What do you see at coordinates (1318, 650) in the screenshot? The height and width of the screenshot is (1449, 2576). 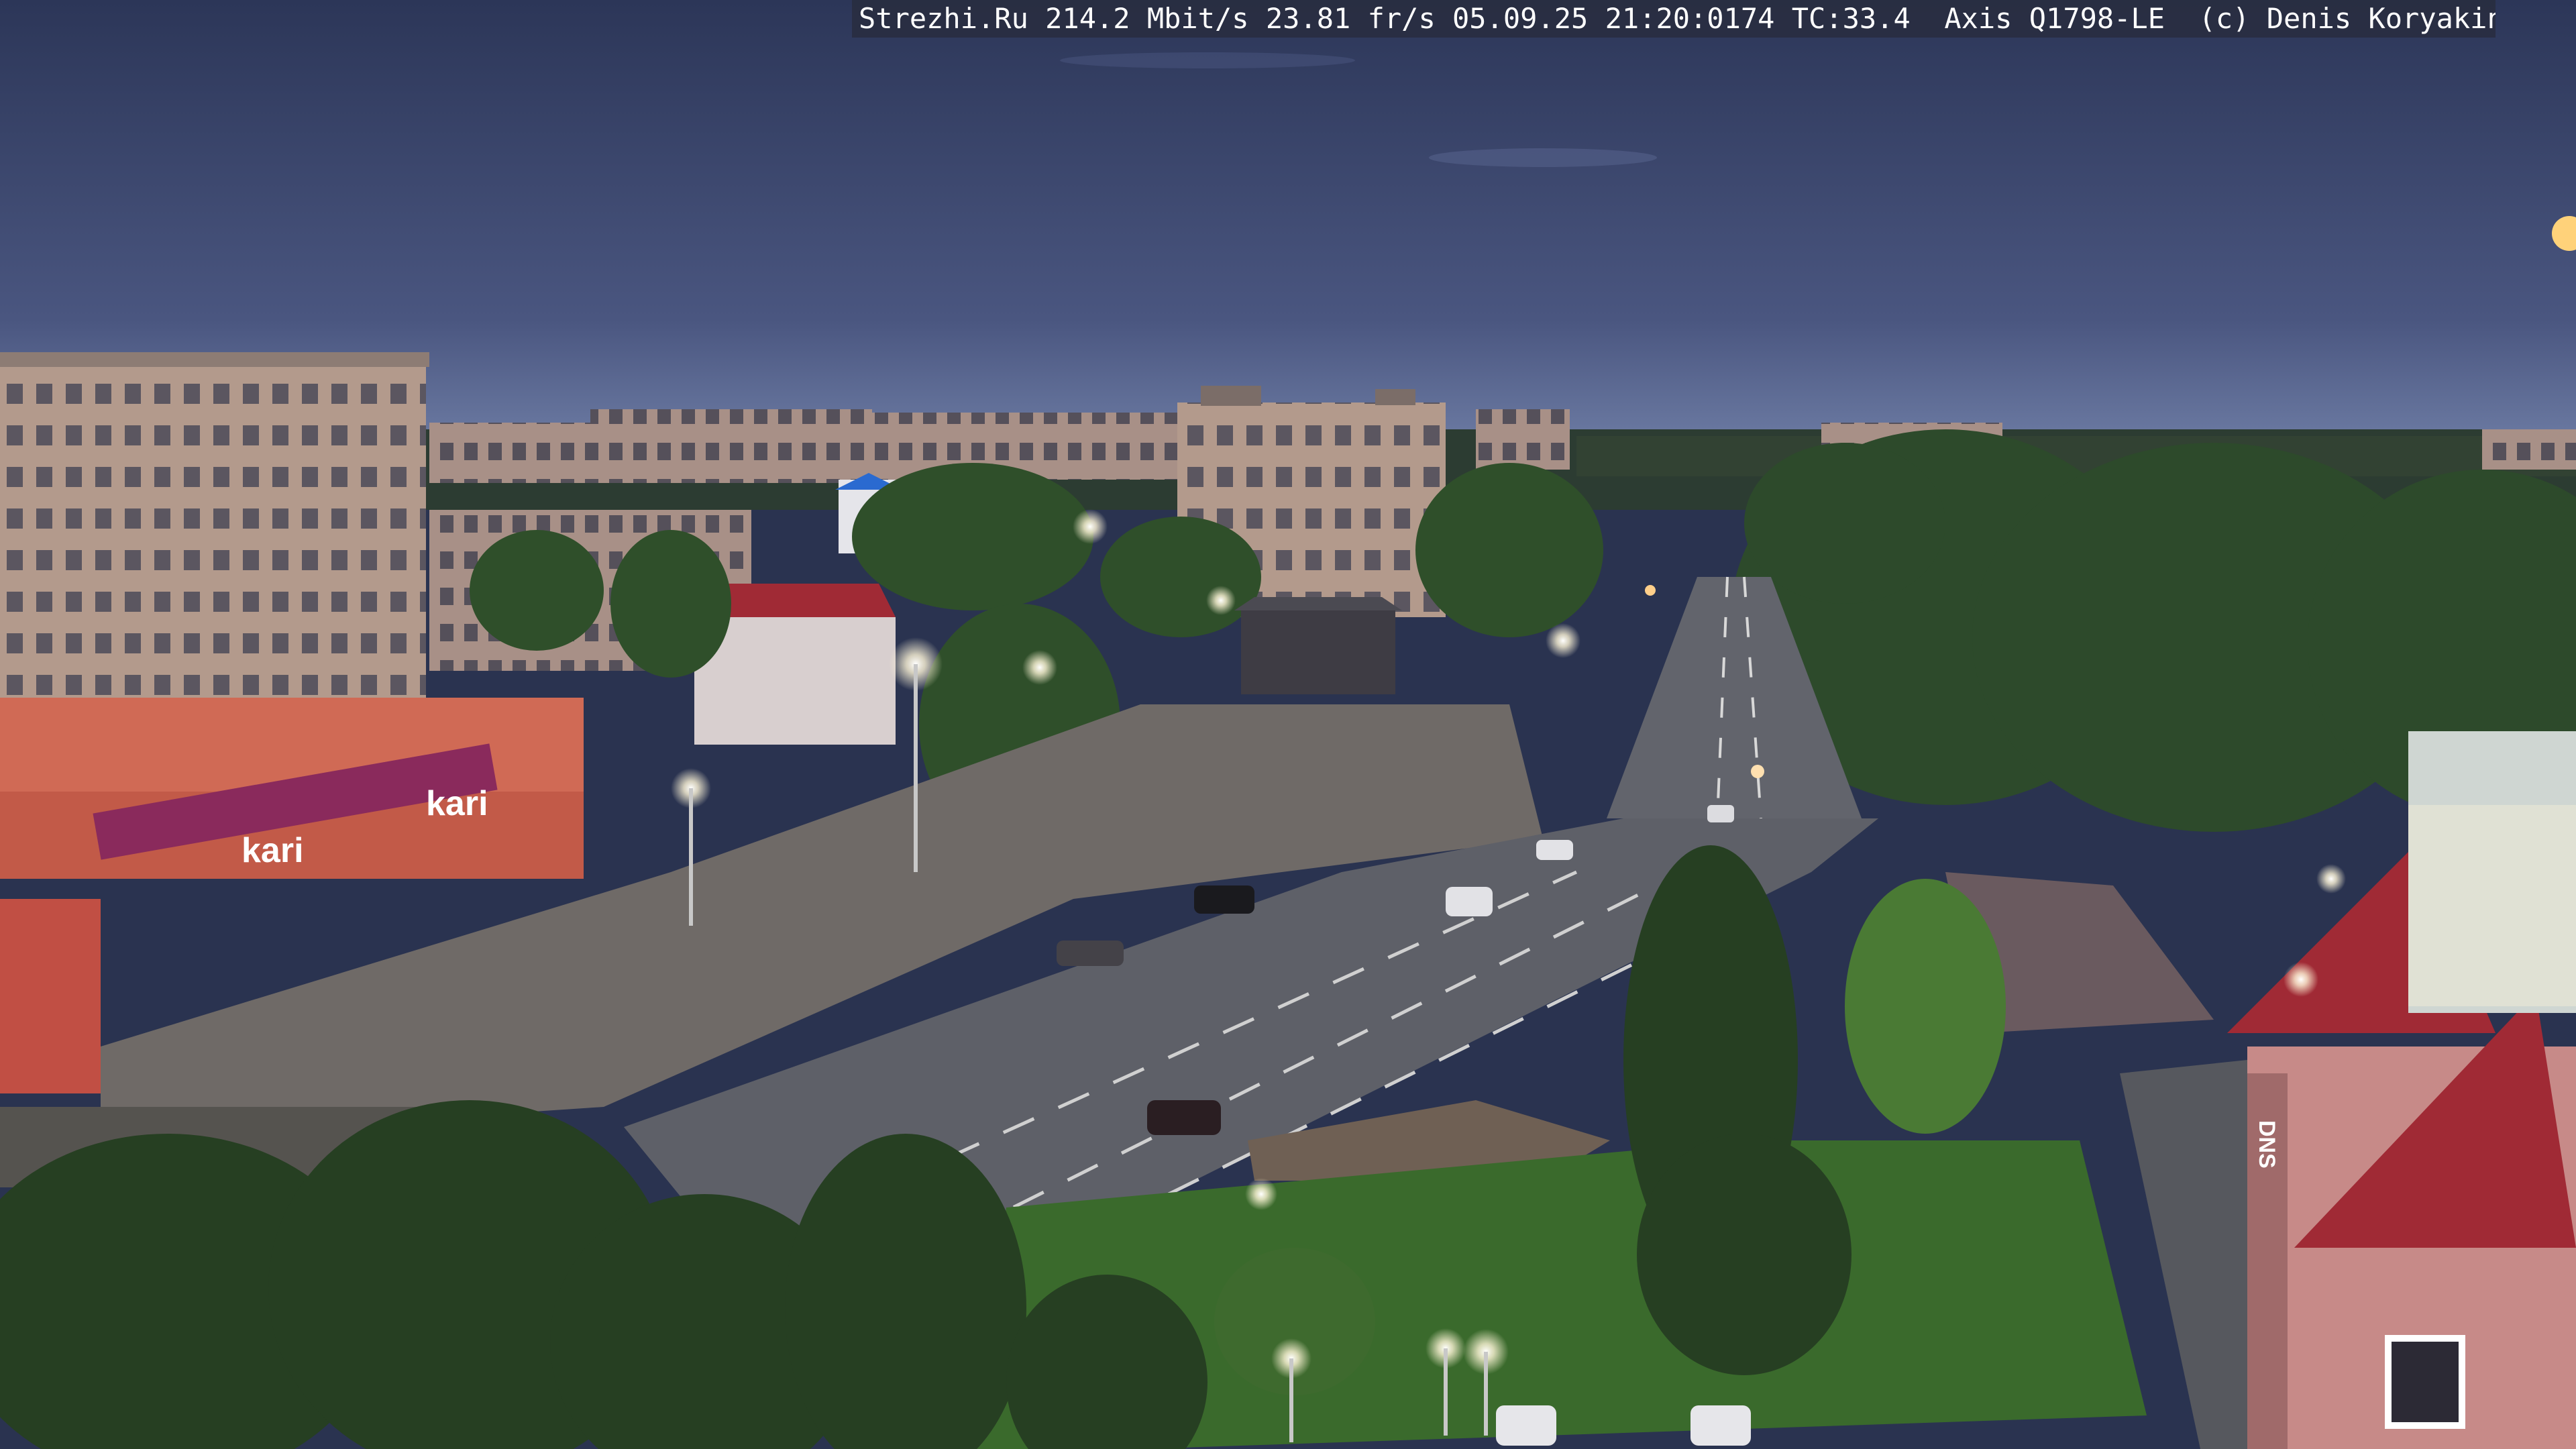 I see `outdoor-stage` at bounding box center [1318, 650].